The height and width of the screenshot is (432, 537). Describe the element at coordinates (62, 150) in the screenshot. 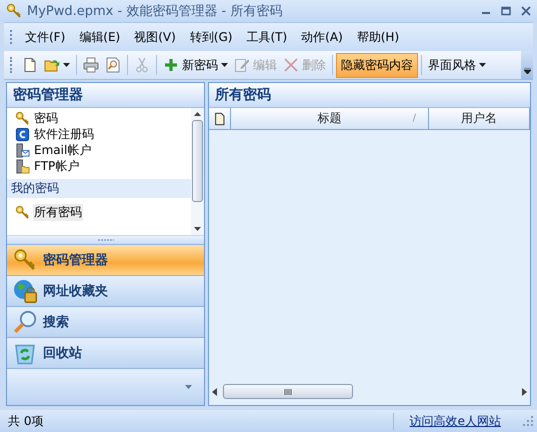

I see `tree-item: Email帐户` at that location.